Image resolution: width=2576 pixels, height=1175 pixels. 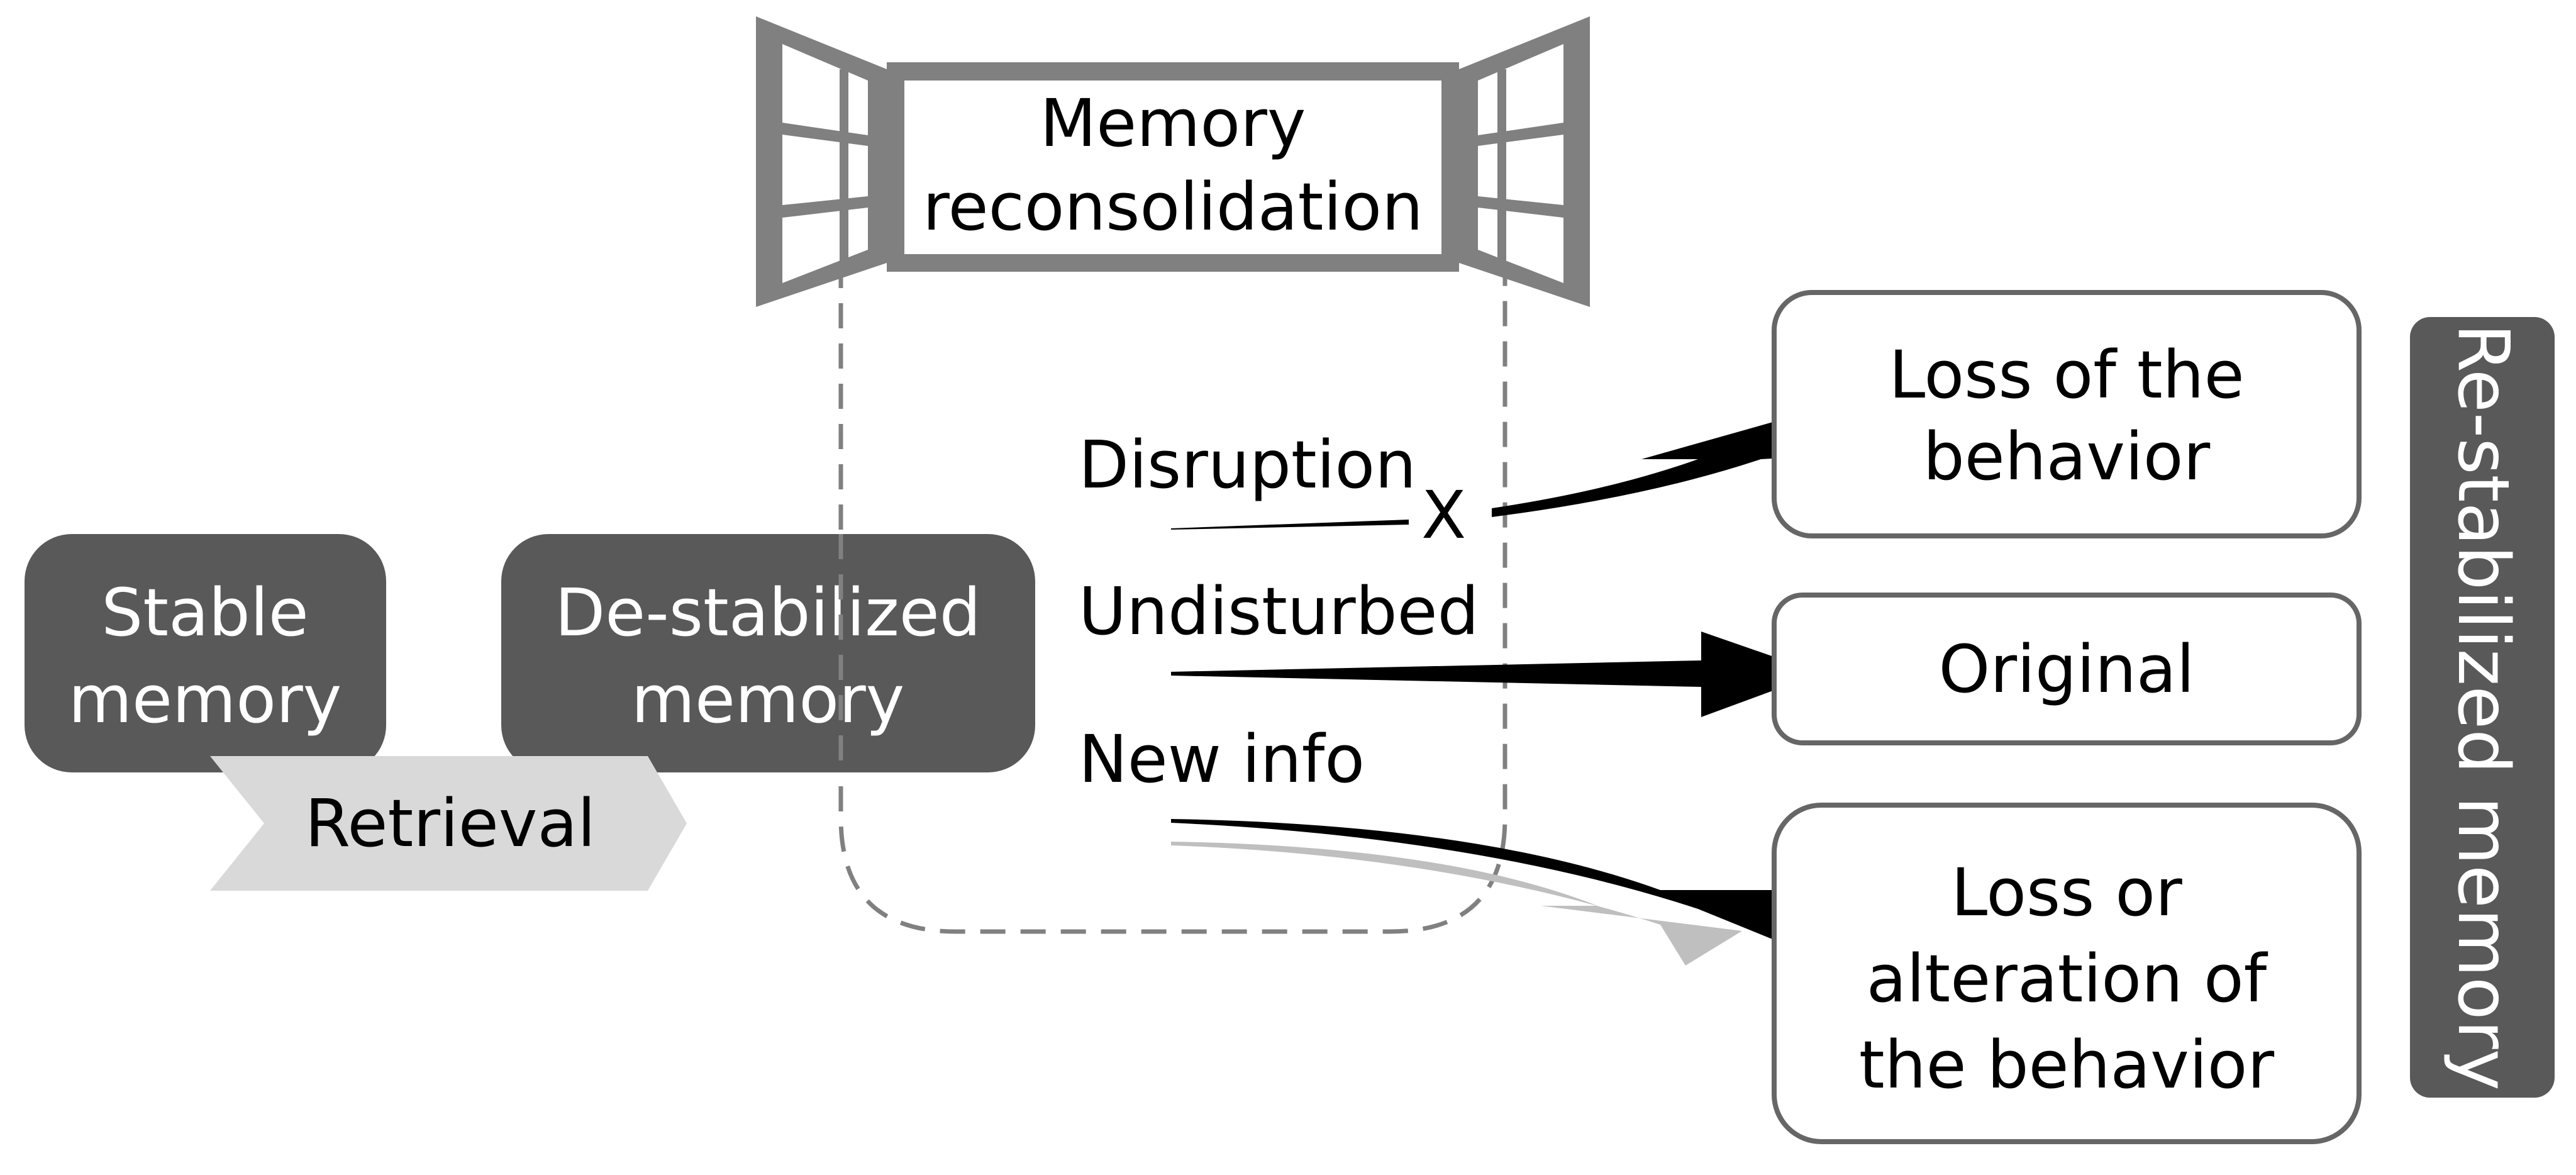 I want to click on reconsolidation-title-line-2: reconsolidation, so click(x=1173, y=207).